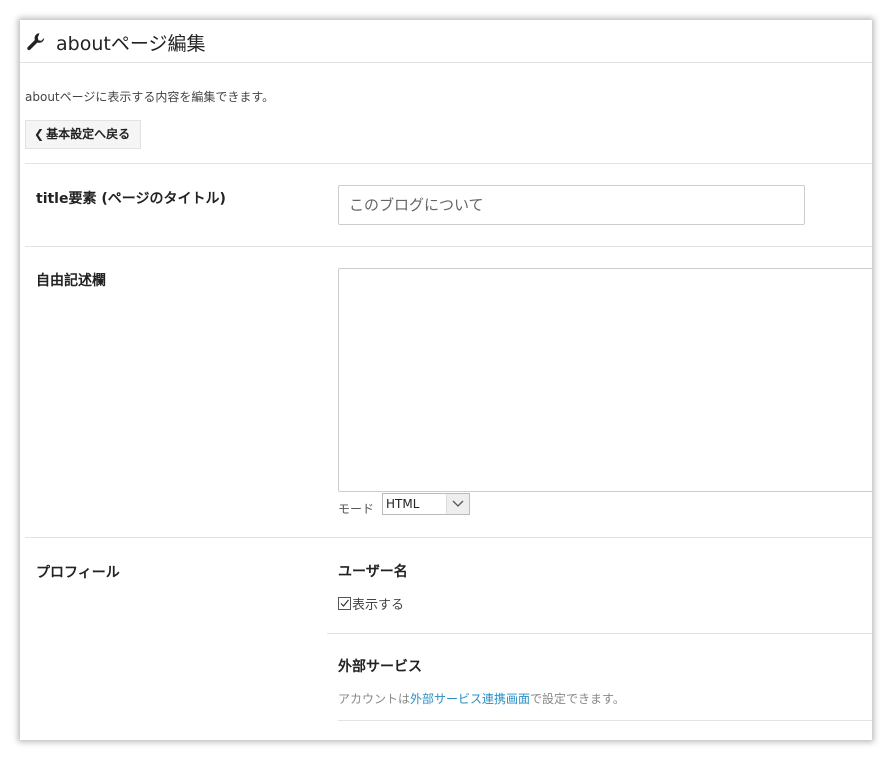 Image resolution: width=892 pixels, height=760 pixels. Describe the element at coordinates (403, 504) in the screenshot. I see `mode-select-value: HTML` at that location.